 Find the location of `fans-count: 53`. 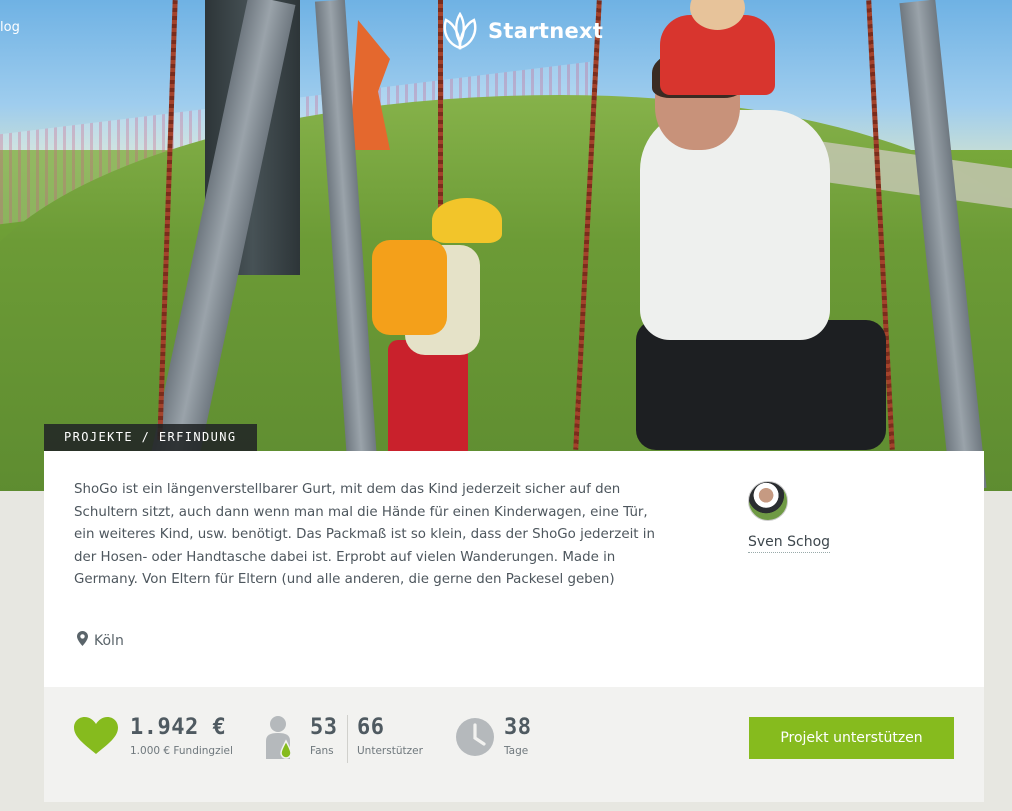

fans-count: 53 is located at coordinates (324, 727).